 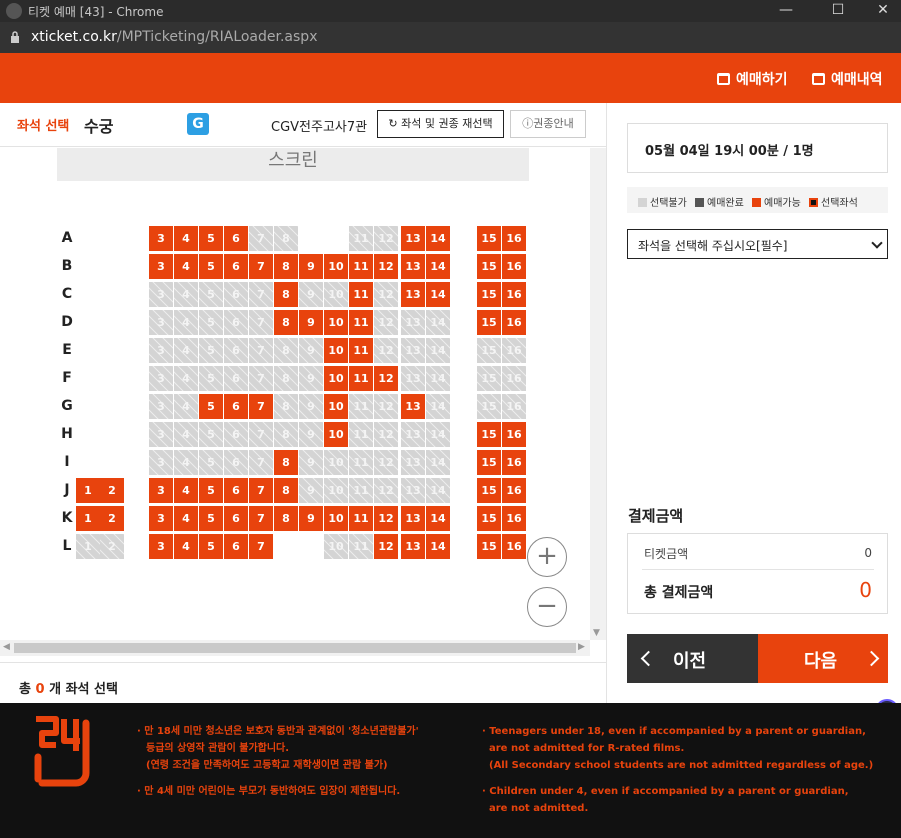 What do you see at coordinates (161, 238) in the screenshot?
I see `seat-A3: 3` at bounding box center [161, 238].